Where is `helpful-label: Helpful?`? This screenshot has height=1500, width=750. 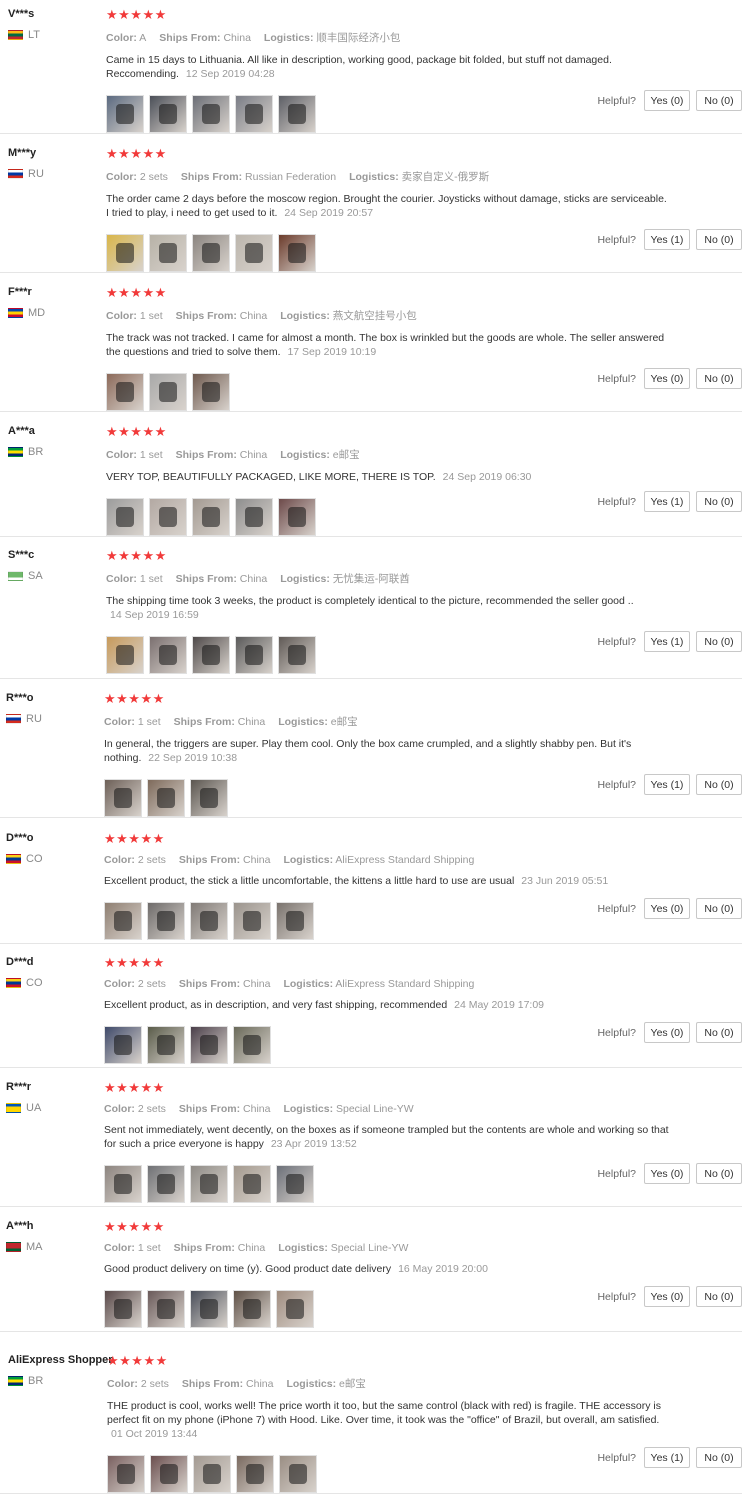 helpful-label: Helpful? is located at coordinates (616, 784).